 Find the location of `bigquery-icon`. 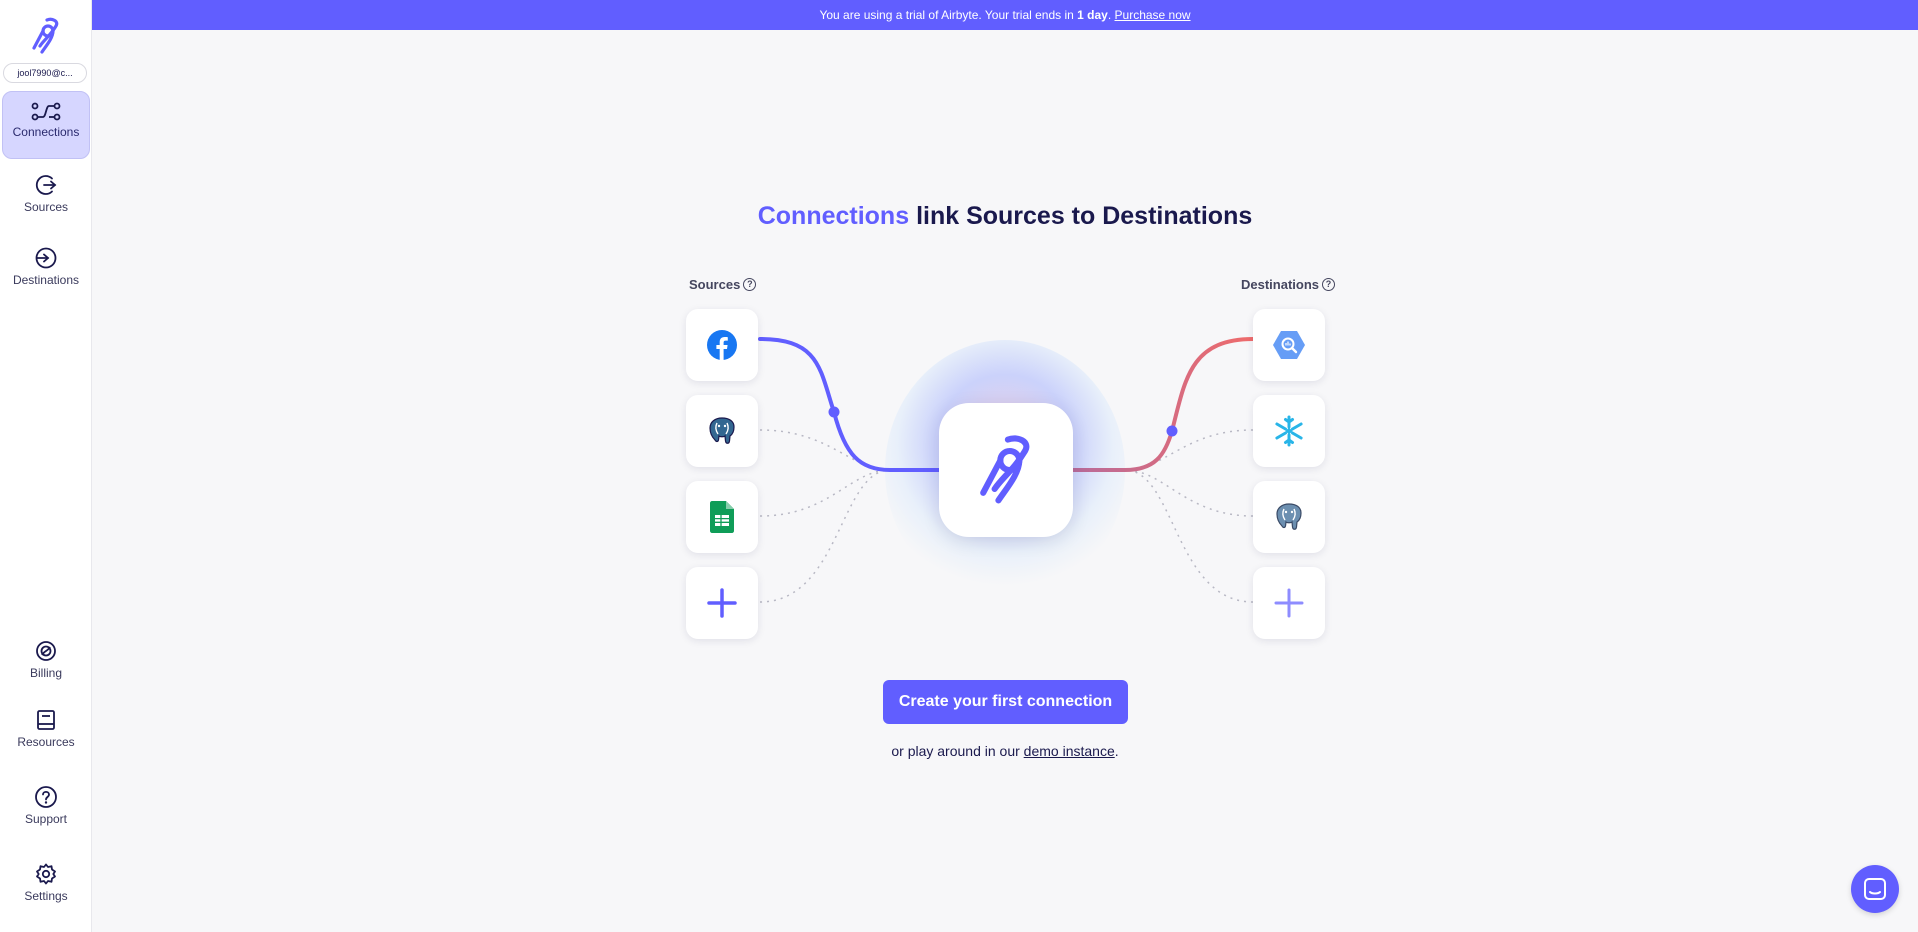

bigquery-icon is located at coordinates (1289, 345).